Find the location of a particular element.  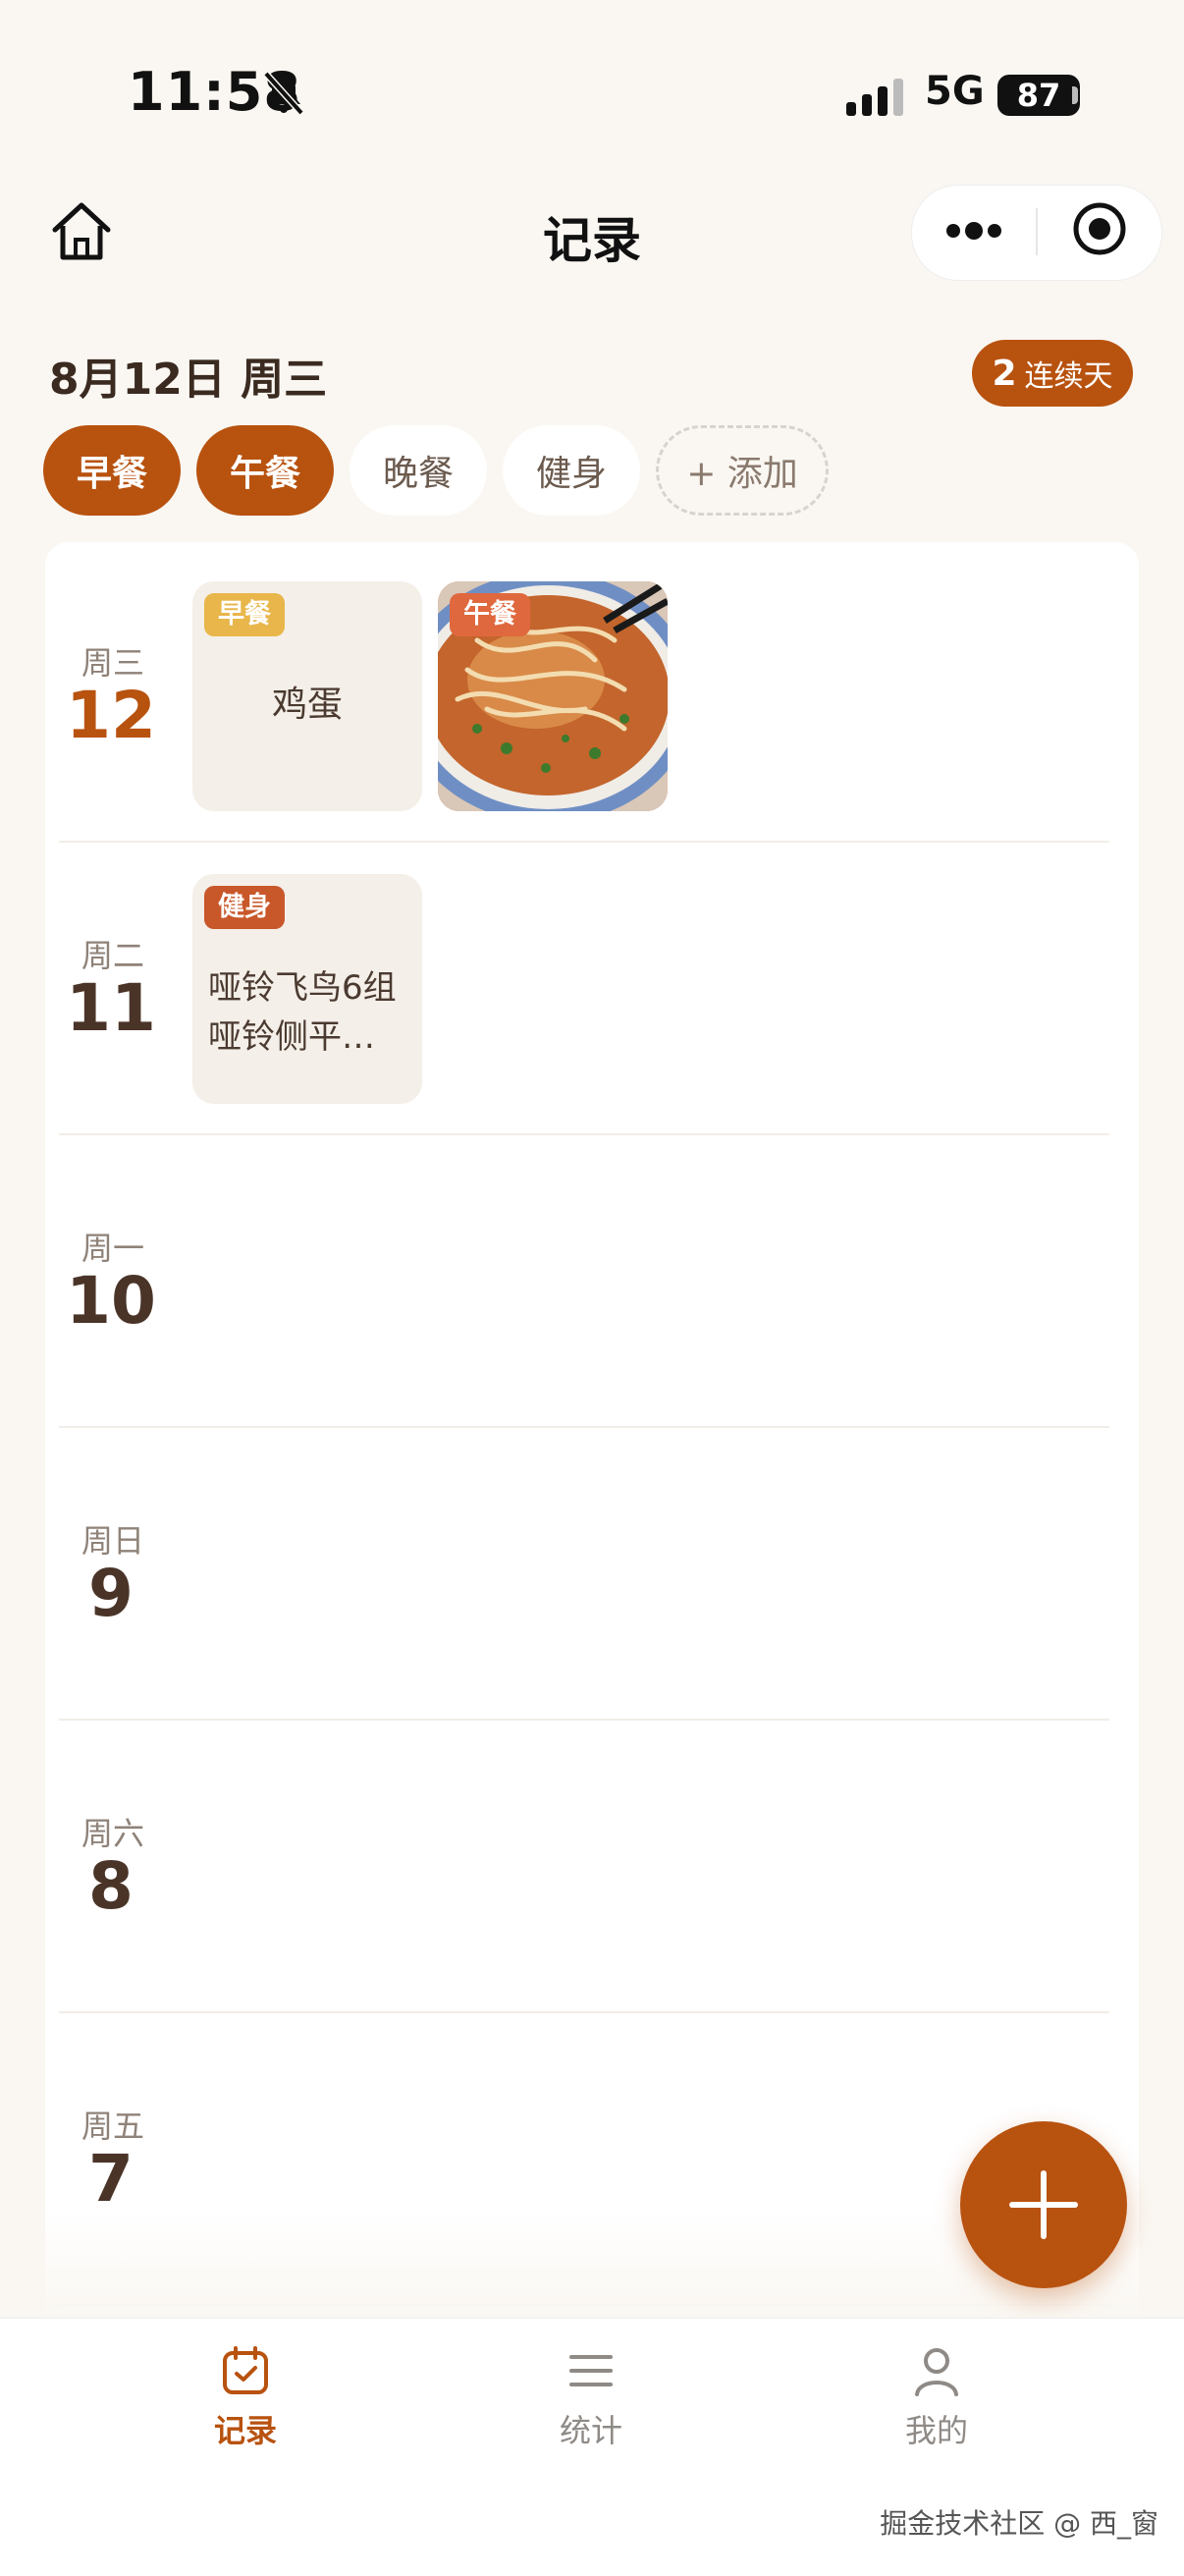

calendar-check-icon is located at coordinates (245, 2370).